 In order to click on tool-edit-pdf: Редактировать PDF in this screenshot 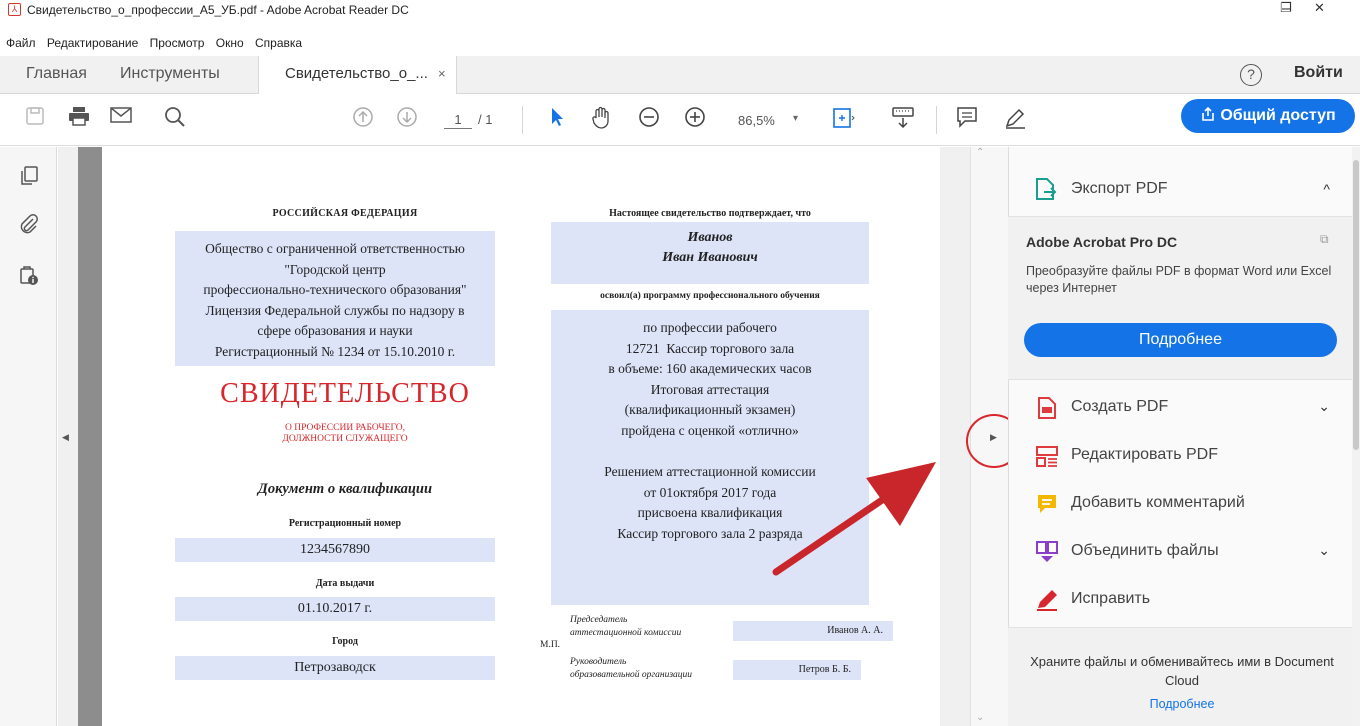, I will do `click(1180, 456)`.